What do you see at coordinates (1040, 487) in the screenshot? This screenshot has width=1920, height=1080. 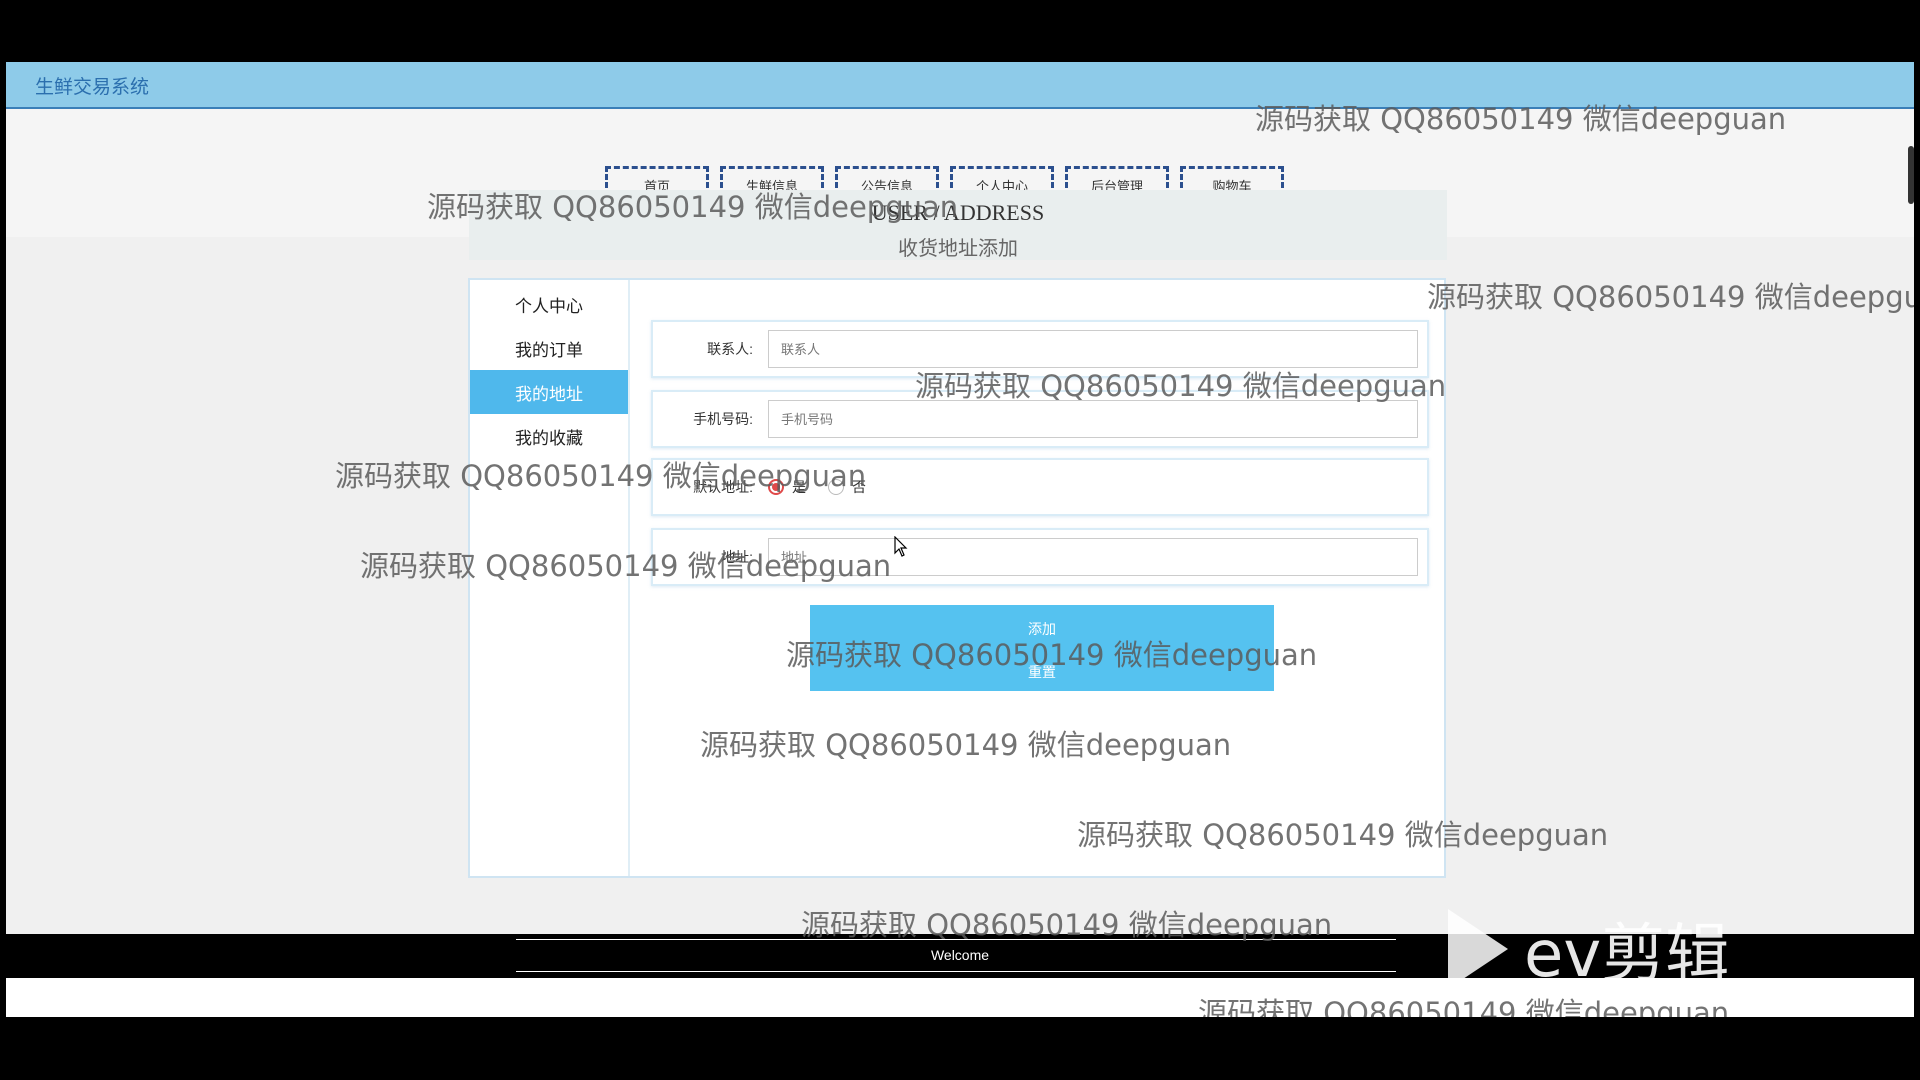 I see `form-row-default-address: 默认地址: 是 否` at bounding box center [1040, 487].